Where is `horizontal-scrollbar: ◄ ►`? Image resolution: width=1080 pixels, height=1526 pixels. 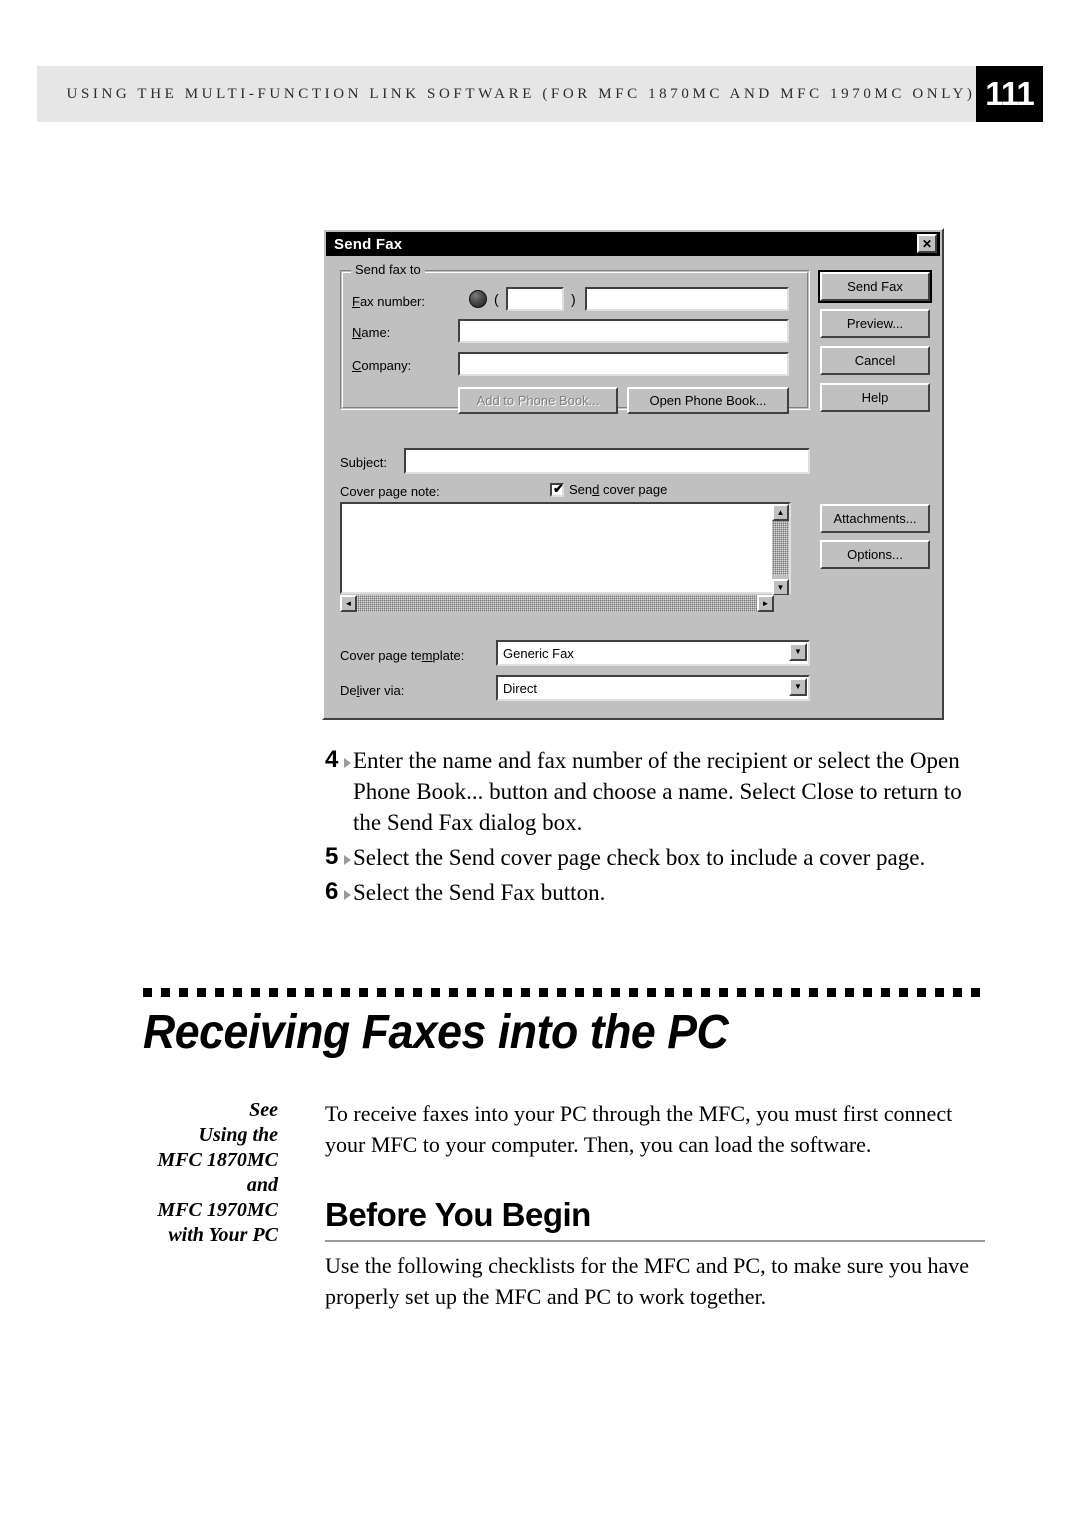 horizontal-scrollbar: ◄ ► is located at coordinates (565, 603).